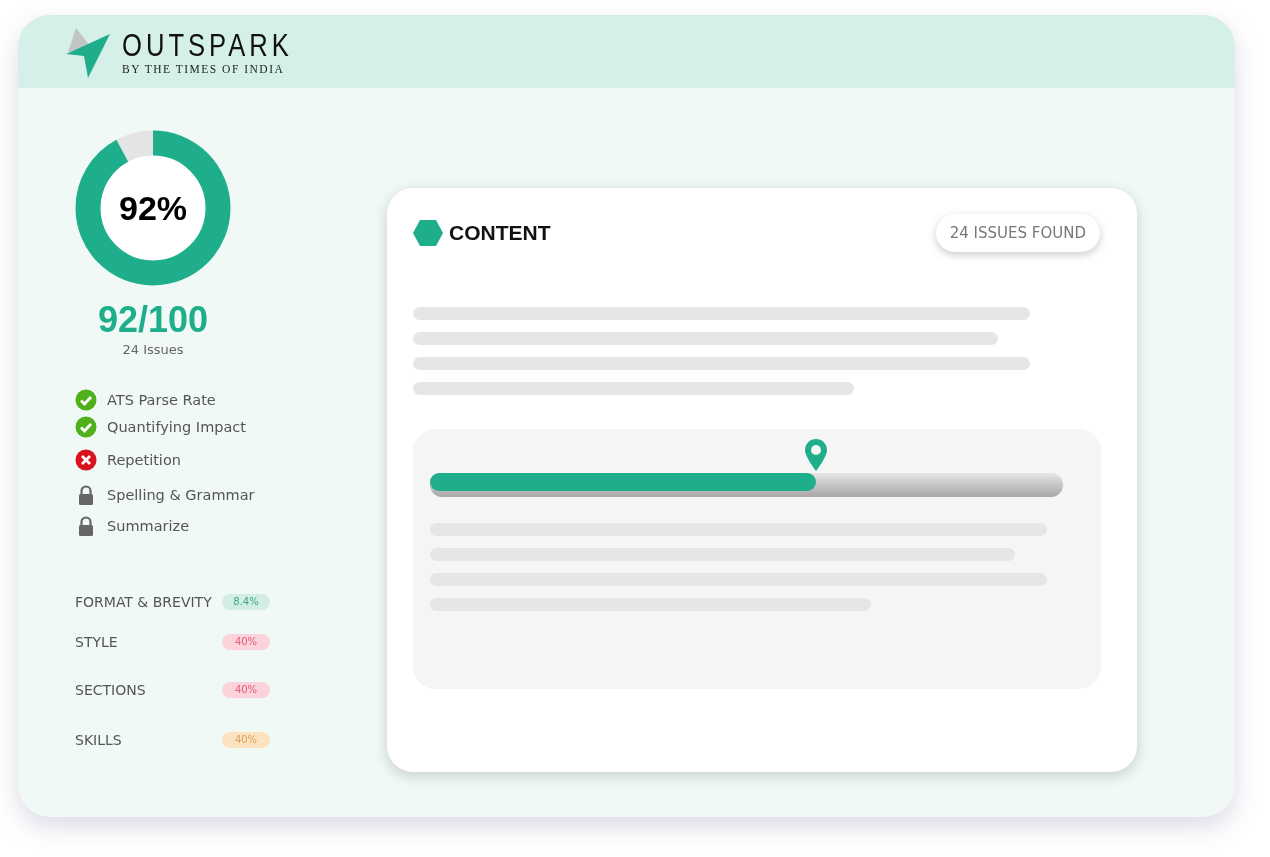 The height and width of the screenshot is (857, 1270). What do you see at coordinates (144, 459) in the screenshot?
I see `check-label: Repetition` at bounding box center [144, 459].